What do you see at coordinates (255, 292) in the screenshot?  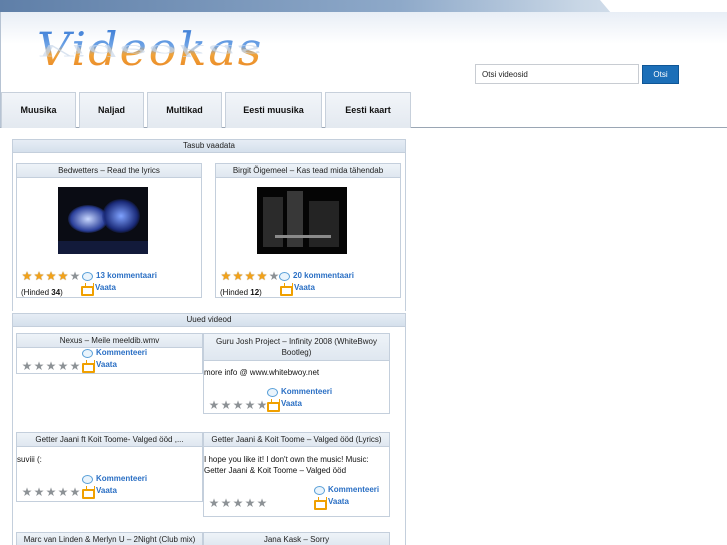 I see `votes-number: 12` at bounding box center [255, 292].